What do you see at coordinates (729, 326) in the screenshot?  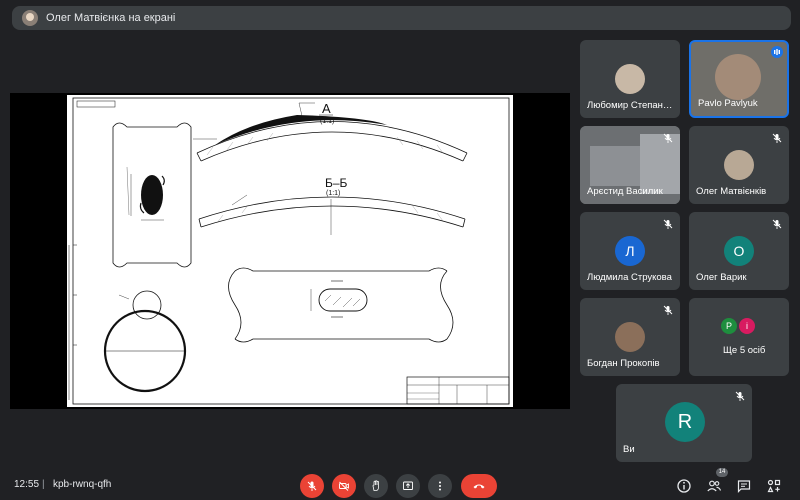 I see `participant-initial: P` at bounding box center [729, 326].